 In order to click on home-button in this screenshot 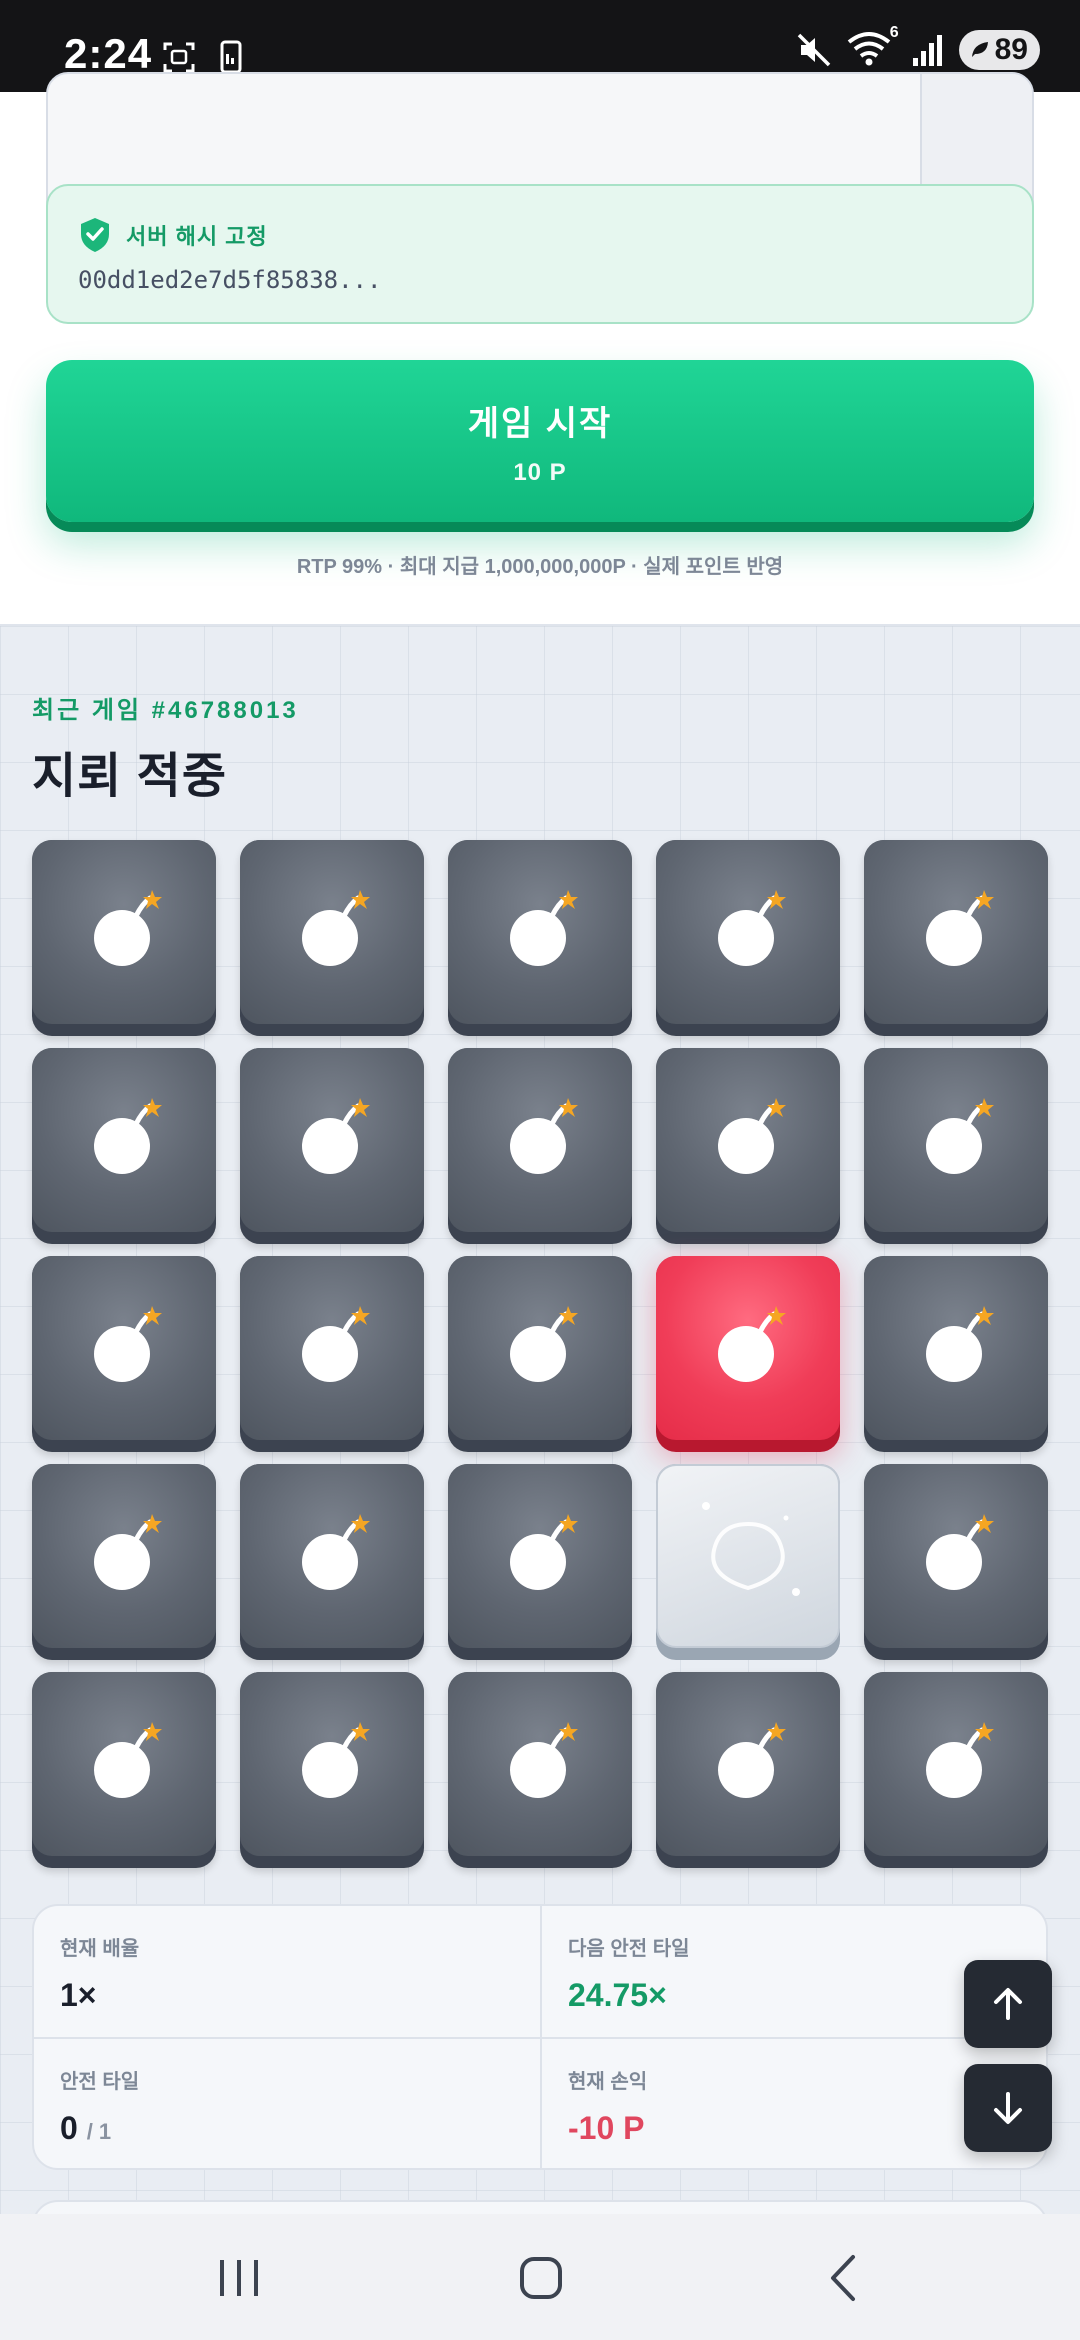, I will do `click(541, 2278)`.